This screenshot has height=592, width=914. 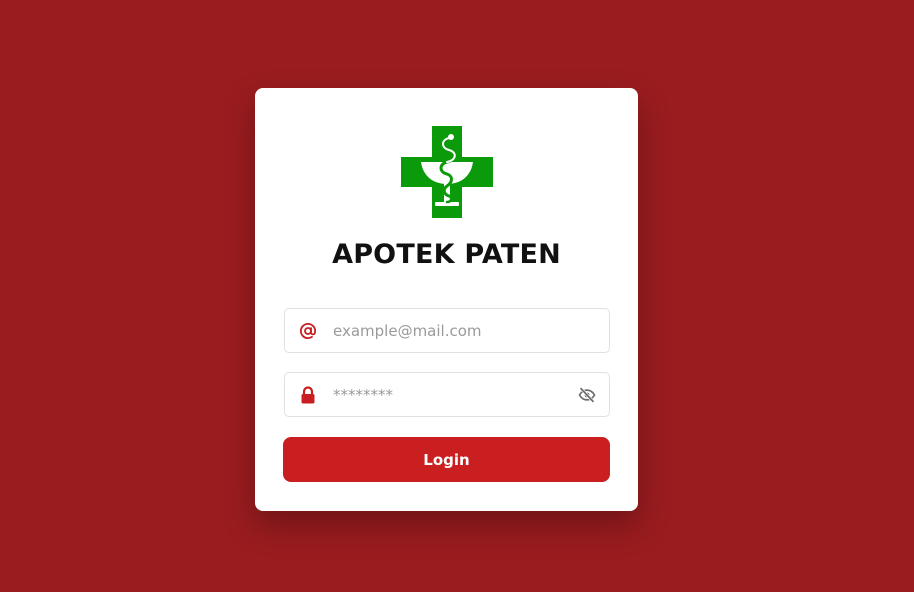 What do you see at coordinates (308, 394) in the screenshot?
I see `lock-icon` at bounding box center [308, 394].